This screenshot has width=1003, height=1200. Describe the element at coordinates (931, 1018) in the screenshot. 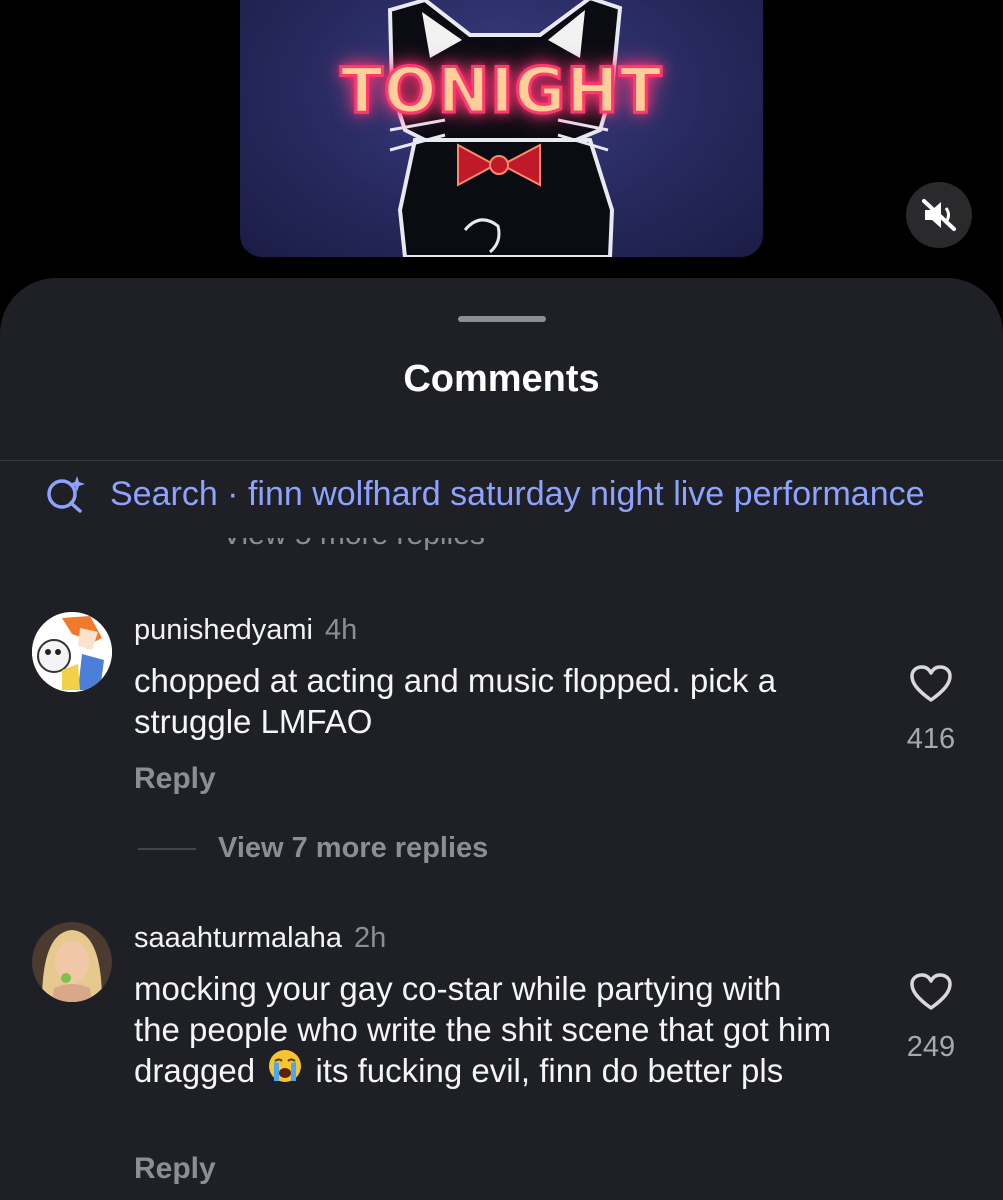

I see `like-group: 249` at that location.